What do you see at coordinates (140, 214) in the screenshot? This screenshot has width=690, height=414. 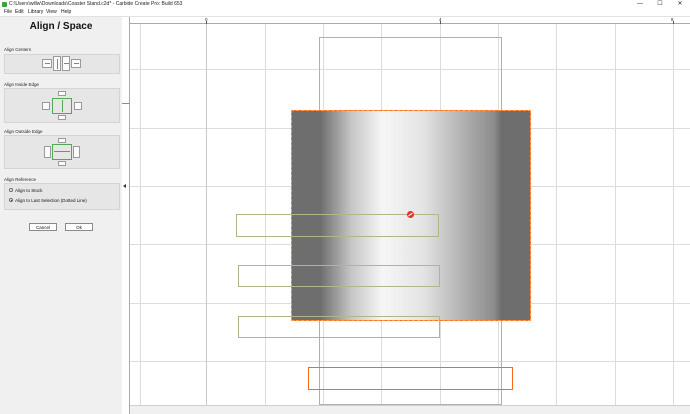 I see `grid-line` at bounding box center [140, 214].